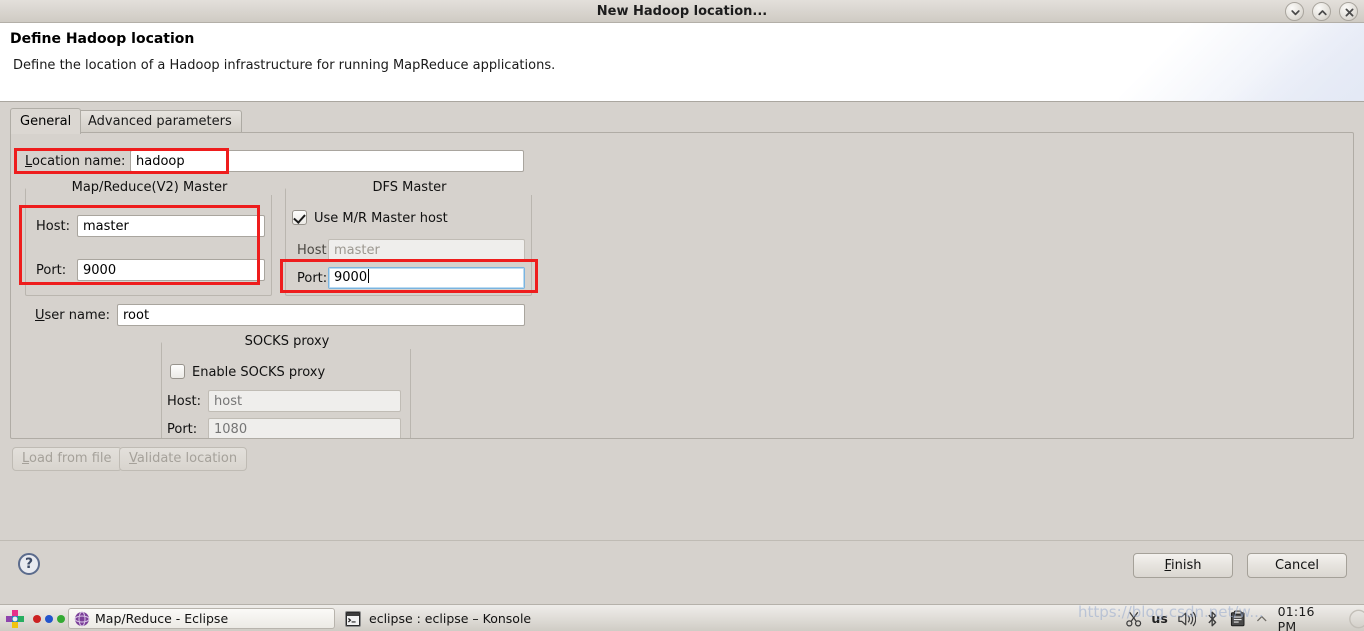 This screenshot has height=631, width=1364. I want to click on location-name-mnemonic: L, so click(29, 161).